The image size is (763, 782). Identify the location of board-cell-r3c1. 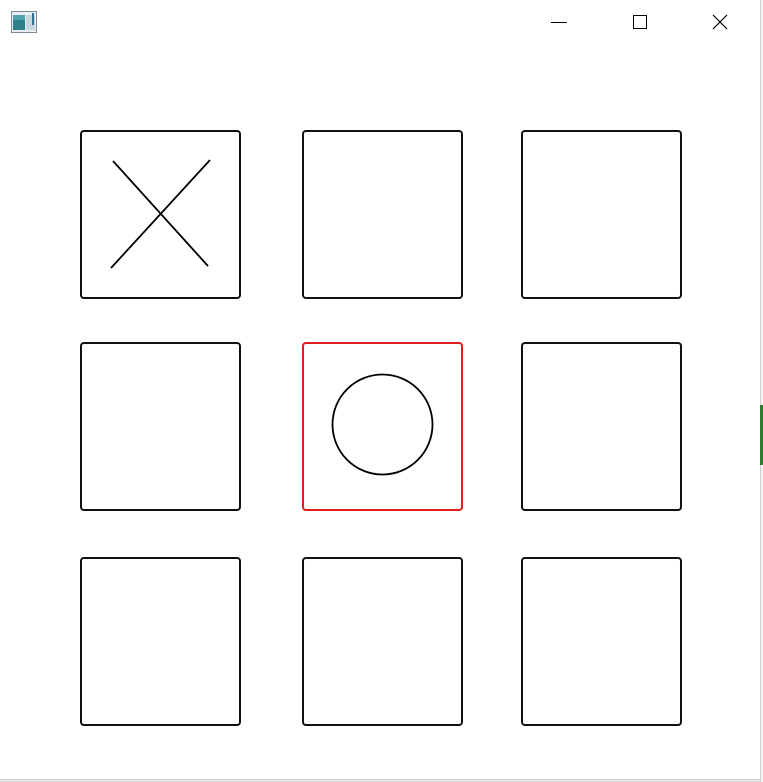
(160, 641).